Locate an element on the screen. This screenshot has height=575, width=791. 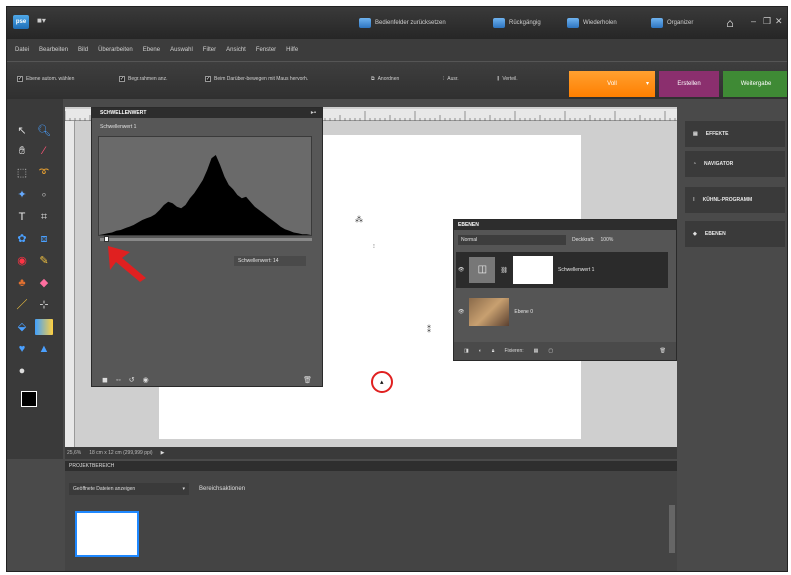
bounding-box-label: Begr.rahmen anz. is located at coordinates (148, 79).